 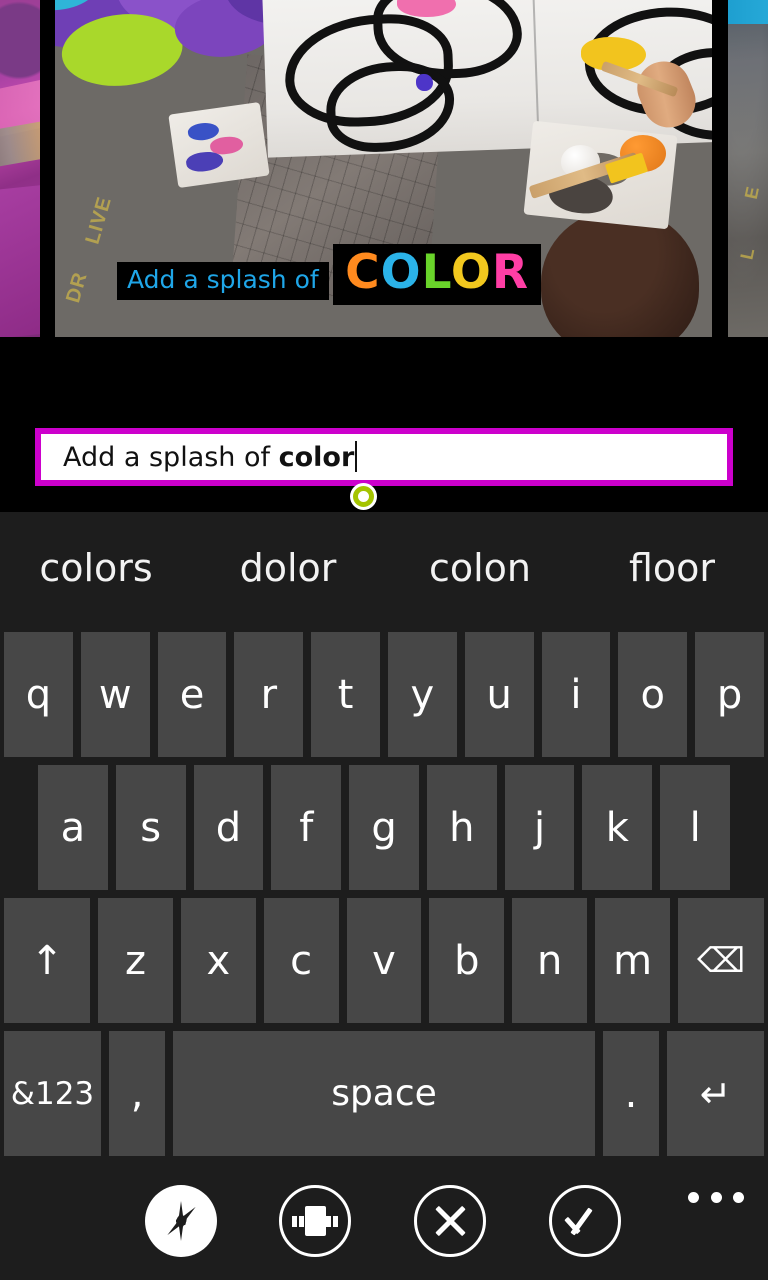 I want to click on backspace-key-icon: ⌫, so click(x=721, y=960).